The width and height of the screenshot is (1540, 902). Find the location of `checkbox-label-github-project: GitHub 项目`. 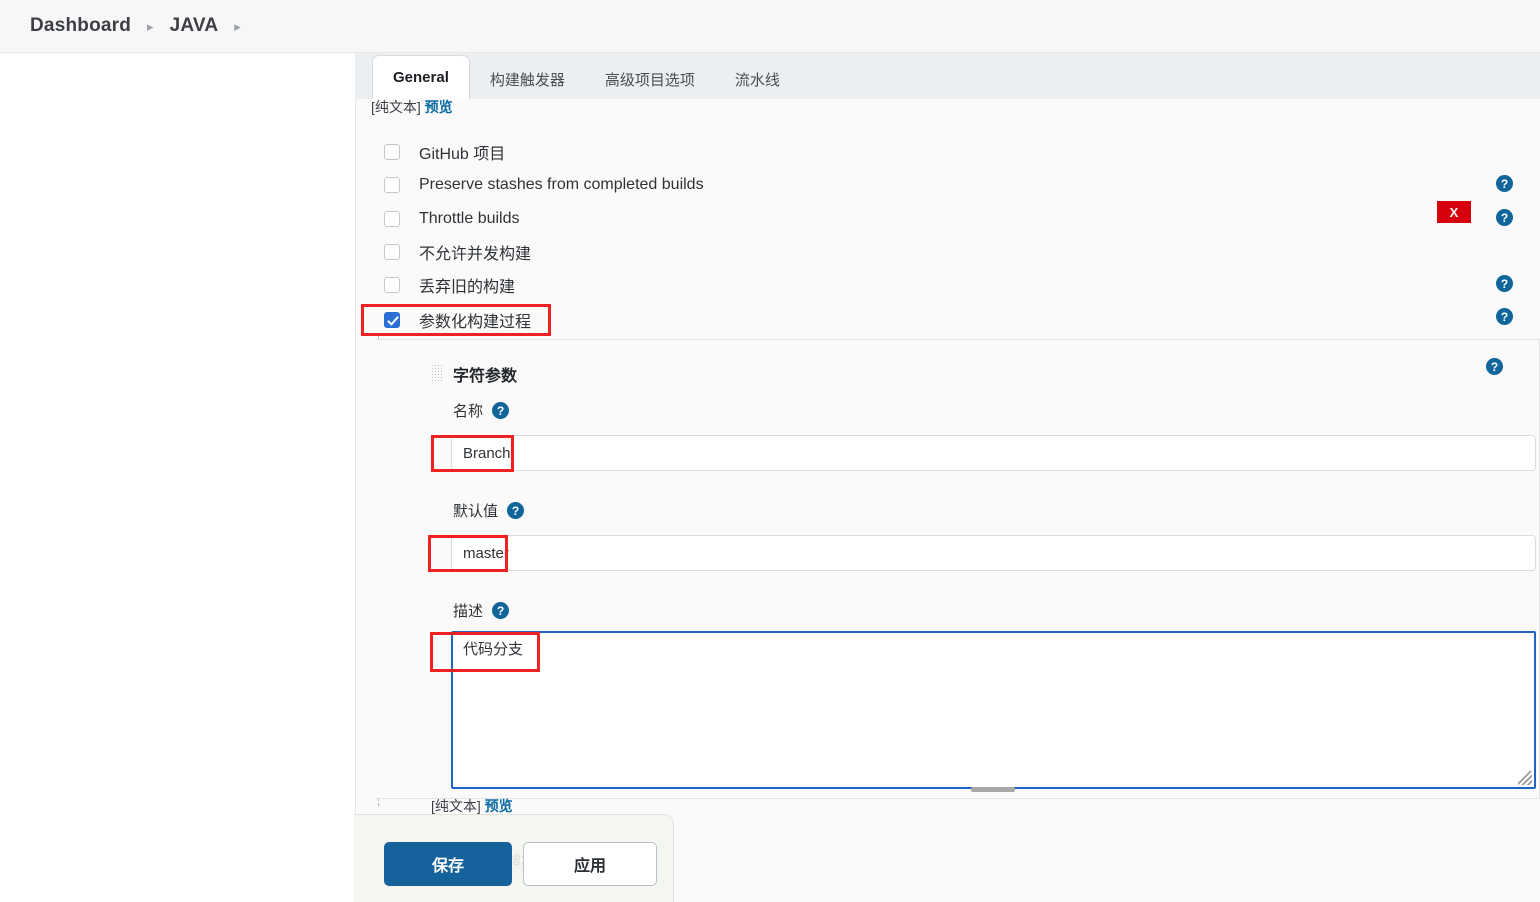

checkbox-label-github-project: GitHub 项目 is located at coordinates (462, 154).